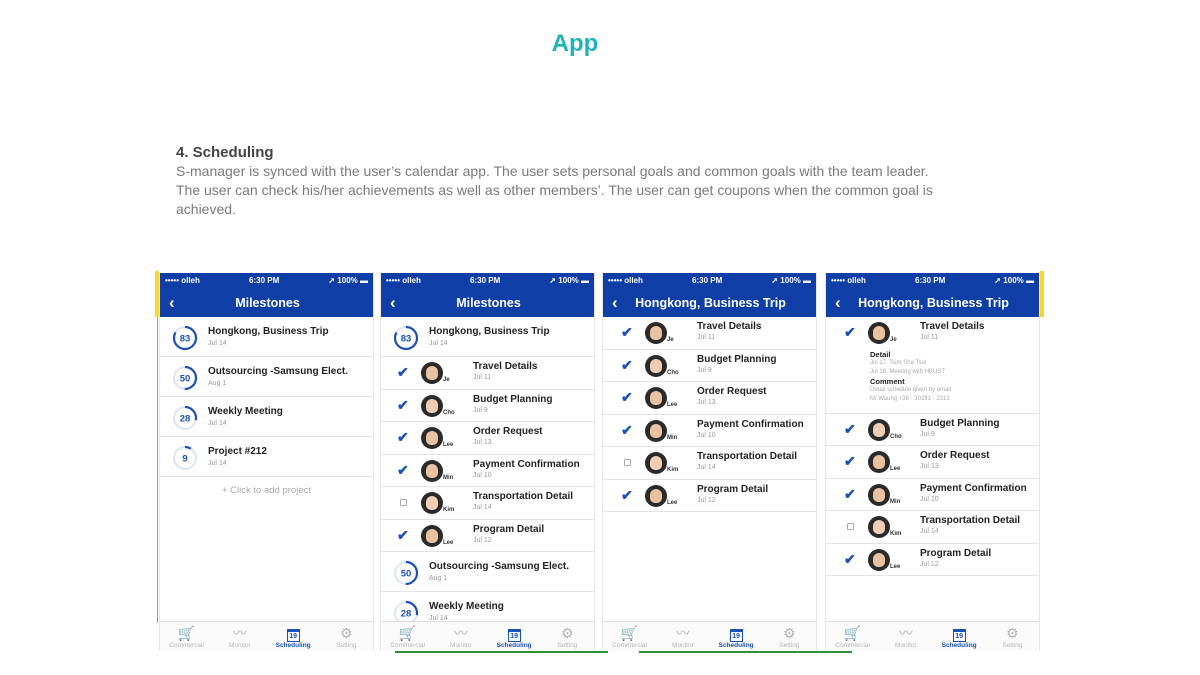 The width and height of the screenshot is (1200, 675). What do you see at coordinates (266, 486) in the screenshot?
I see `add-project-button: + Click to add project` at bounding box center [266, 486].